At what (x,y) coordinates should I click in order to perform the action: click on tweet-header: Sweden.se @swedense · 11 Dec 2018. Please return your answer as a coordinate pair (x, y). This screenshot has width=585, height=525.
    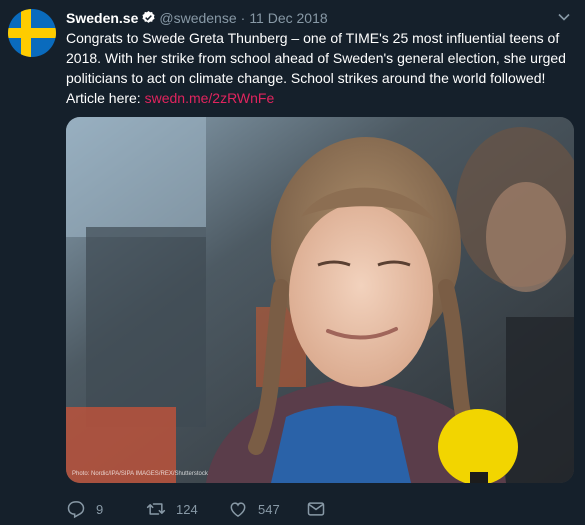
    Looking at the image, I should click on (305, 18).